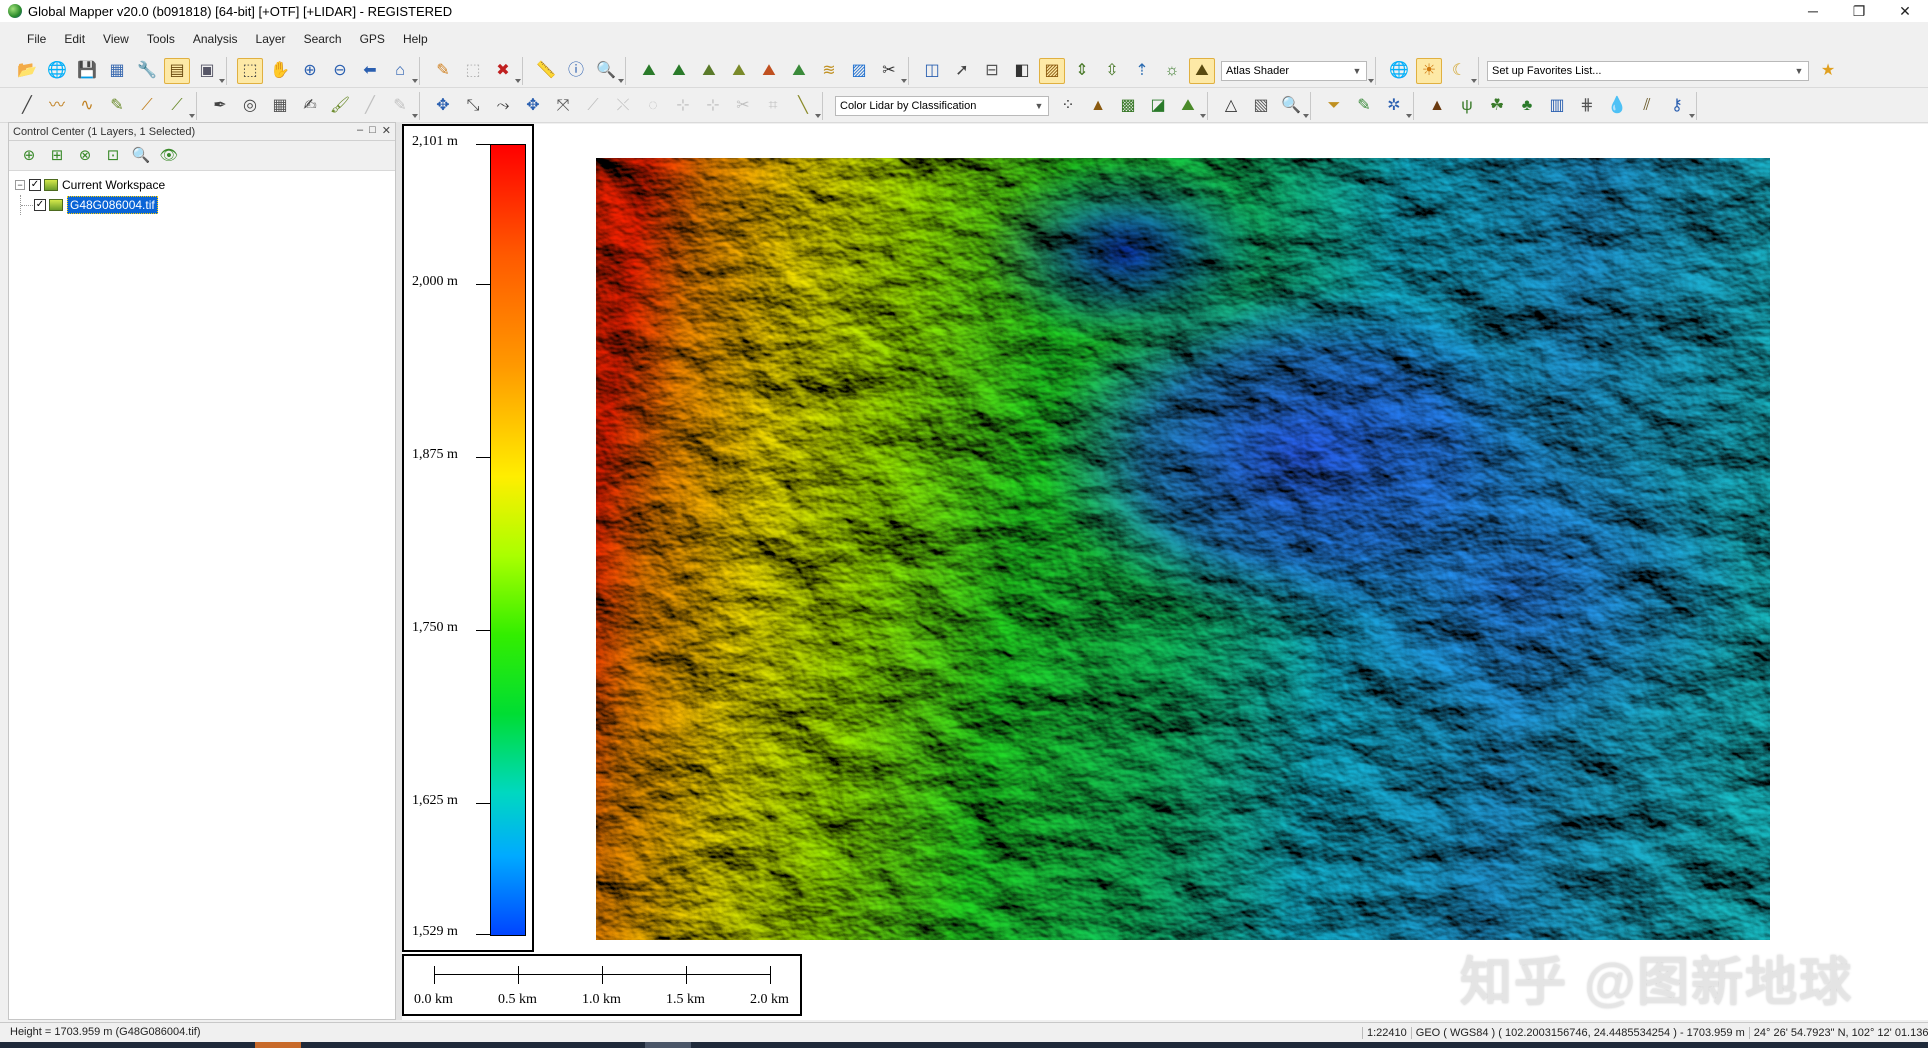  What do you see at coordinates (1128, 106) in the screenshot?
I see `lidar-classify-icon: ▩` at bounding box center [1128, 106].